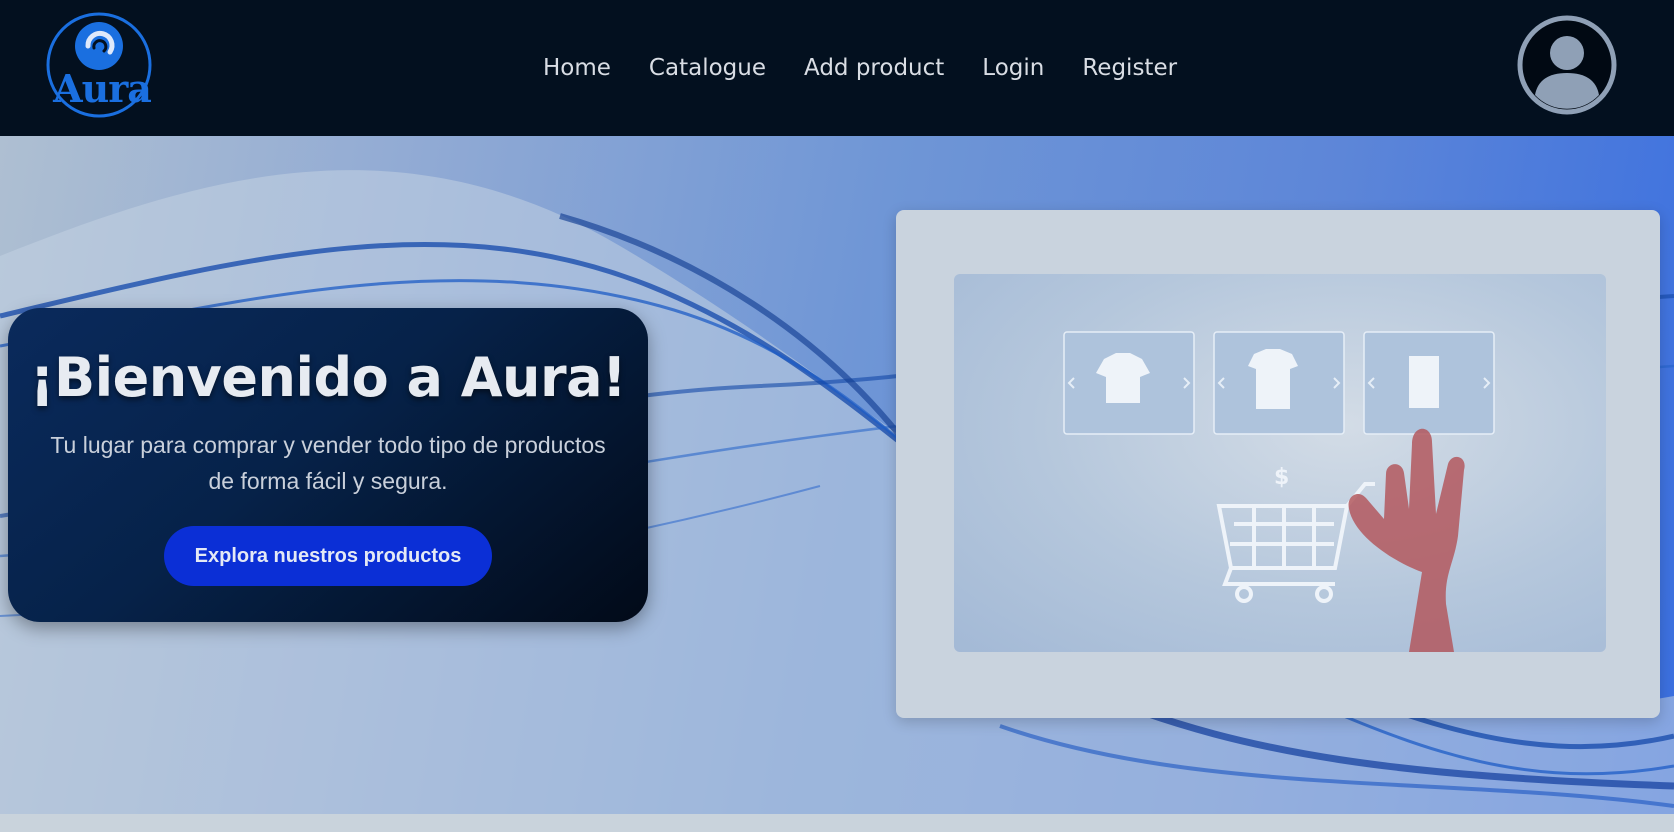 This screenshot has width=1674, height=832. I want to click on user-avatar-button, so click(1567, 65).